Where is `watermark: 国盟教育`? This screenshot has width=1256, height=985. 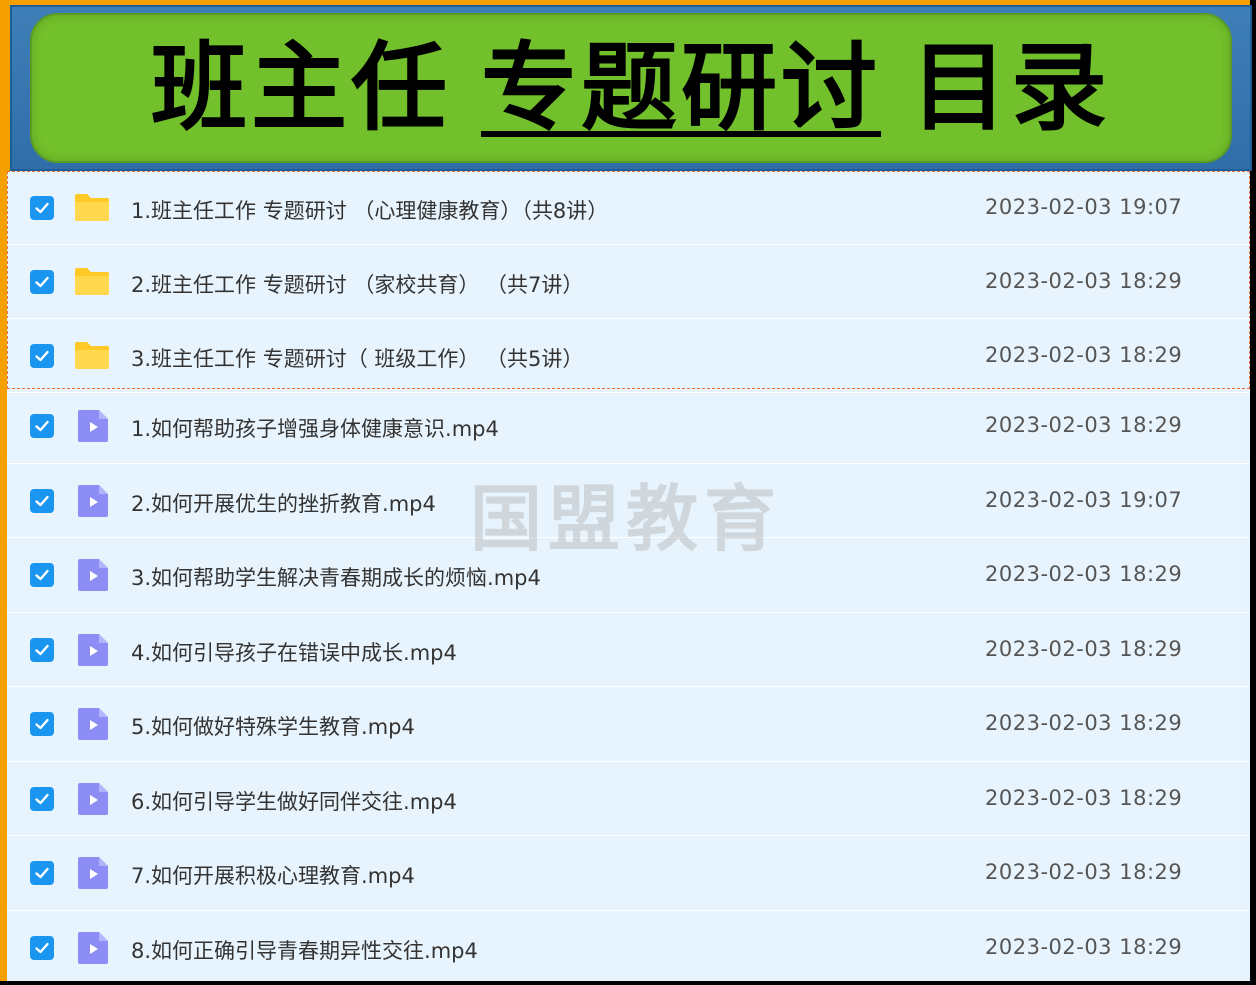 watermark: 国盟教育 is located at coordinates (626, 519).